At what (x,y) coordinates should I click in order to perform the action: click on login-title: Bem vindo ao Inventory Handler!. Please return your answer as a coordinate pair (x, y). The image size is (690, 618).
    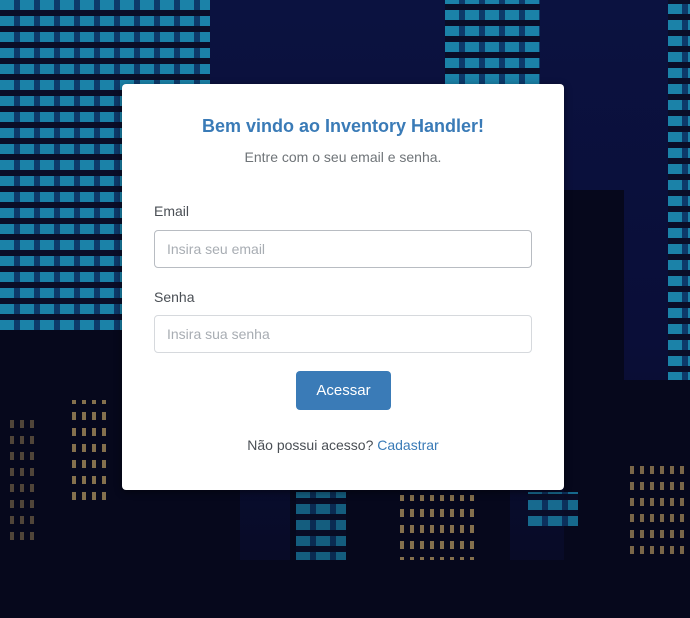
    Looking at the image, I should click on (343, 126).